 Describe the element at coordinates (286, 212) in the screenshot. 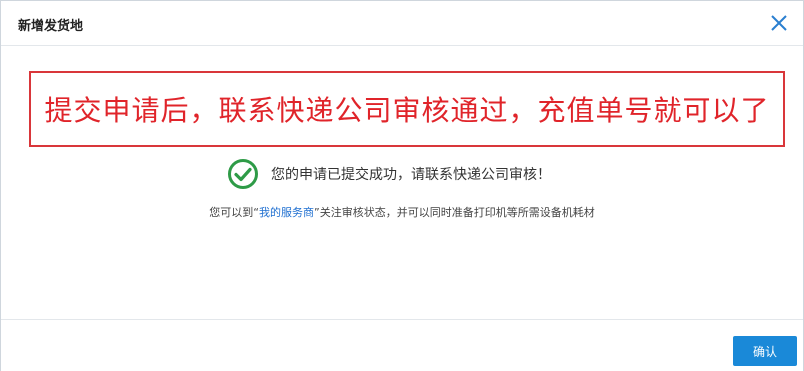

I see `service-provider-link: 我的服务商` at that location.